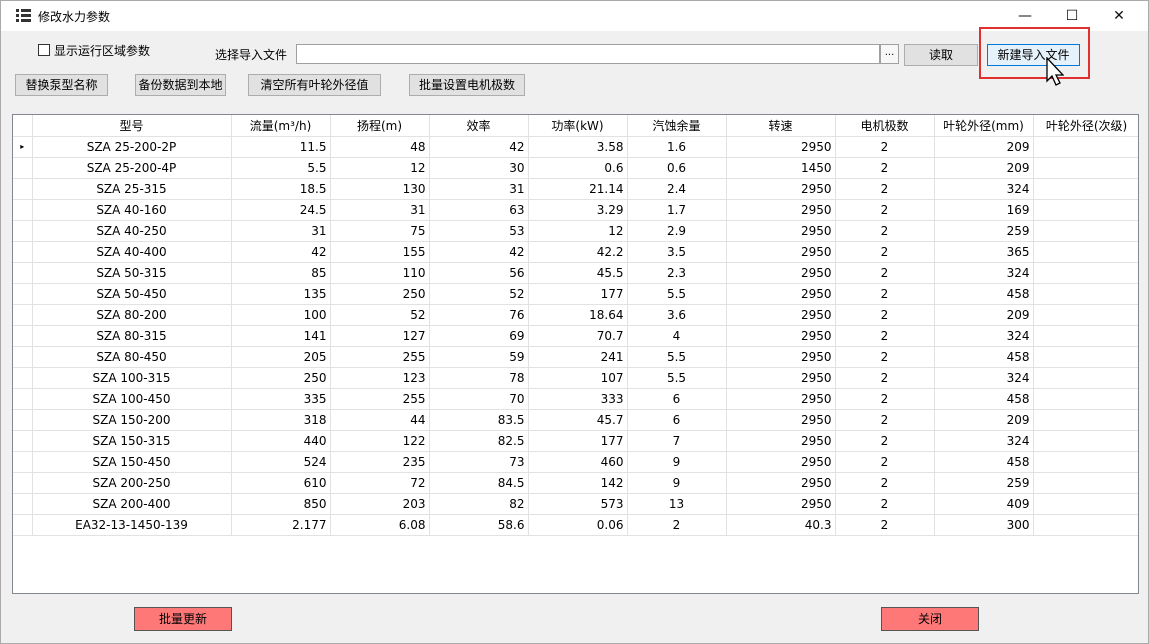 Image resolution: width=1149 pixels, height=644 pixels. I want to click on table-cell: 3.58, so click(578, 147).